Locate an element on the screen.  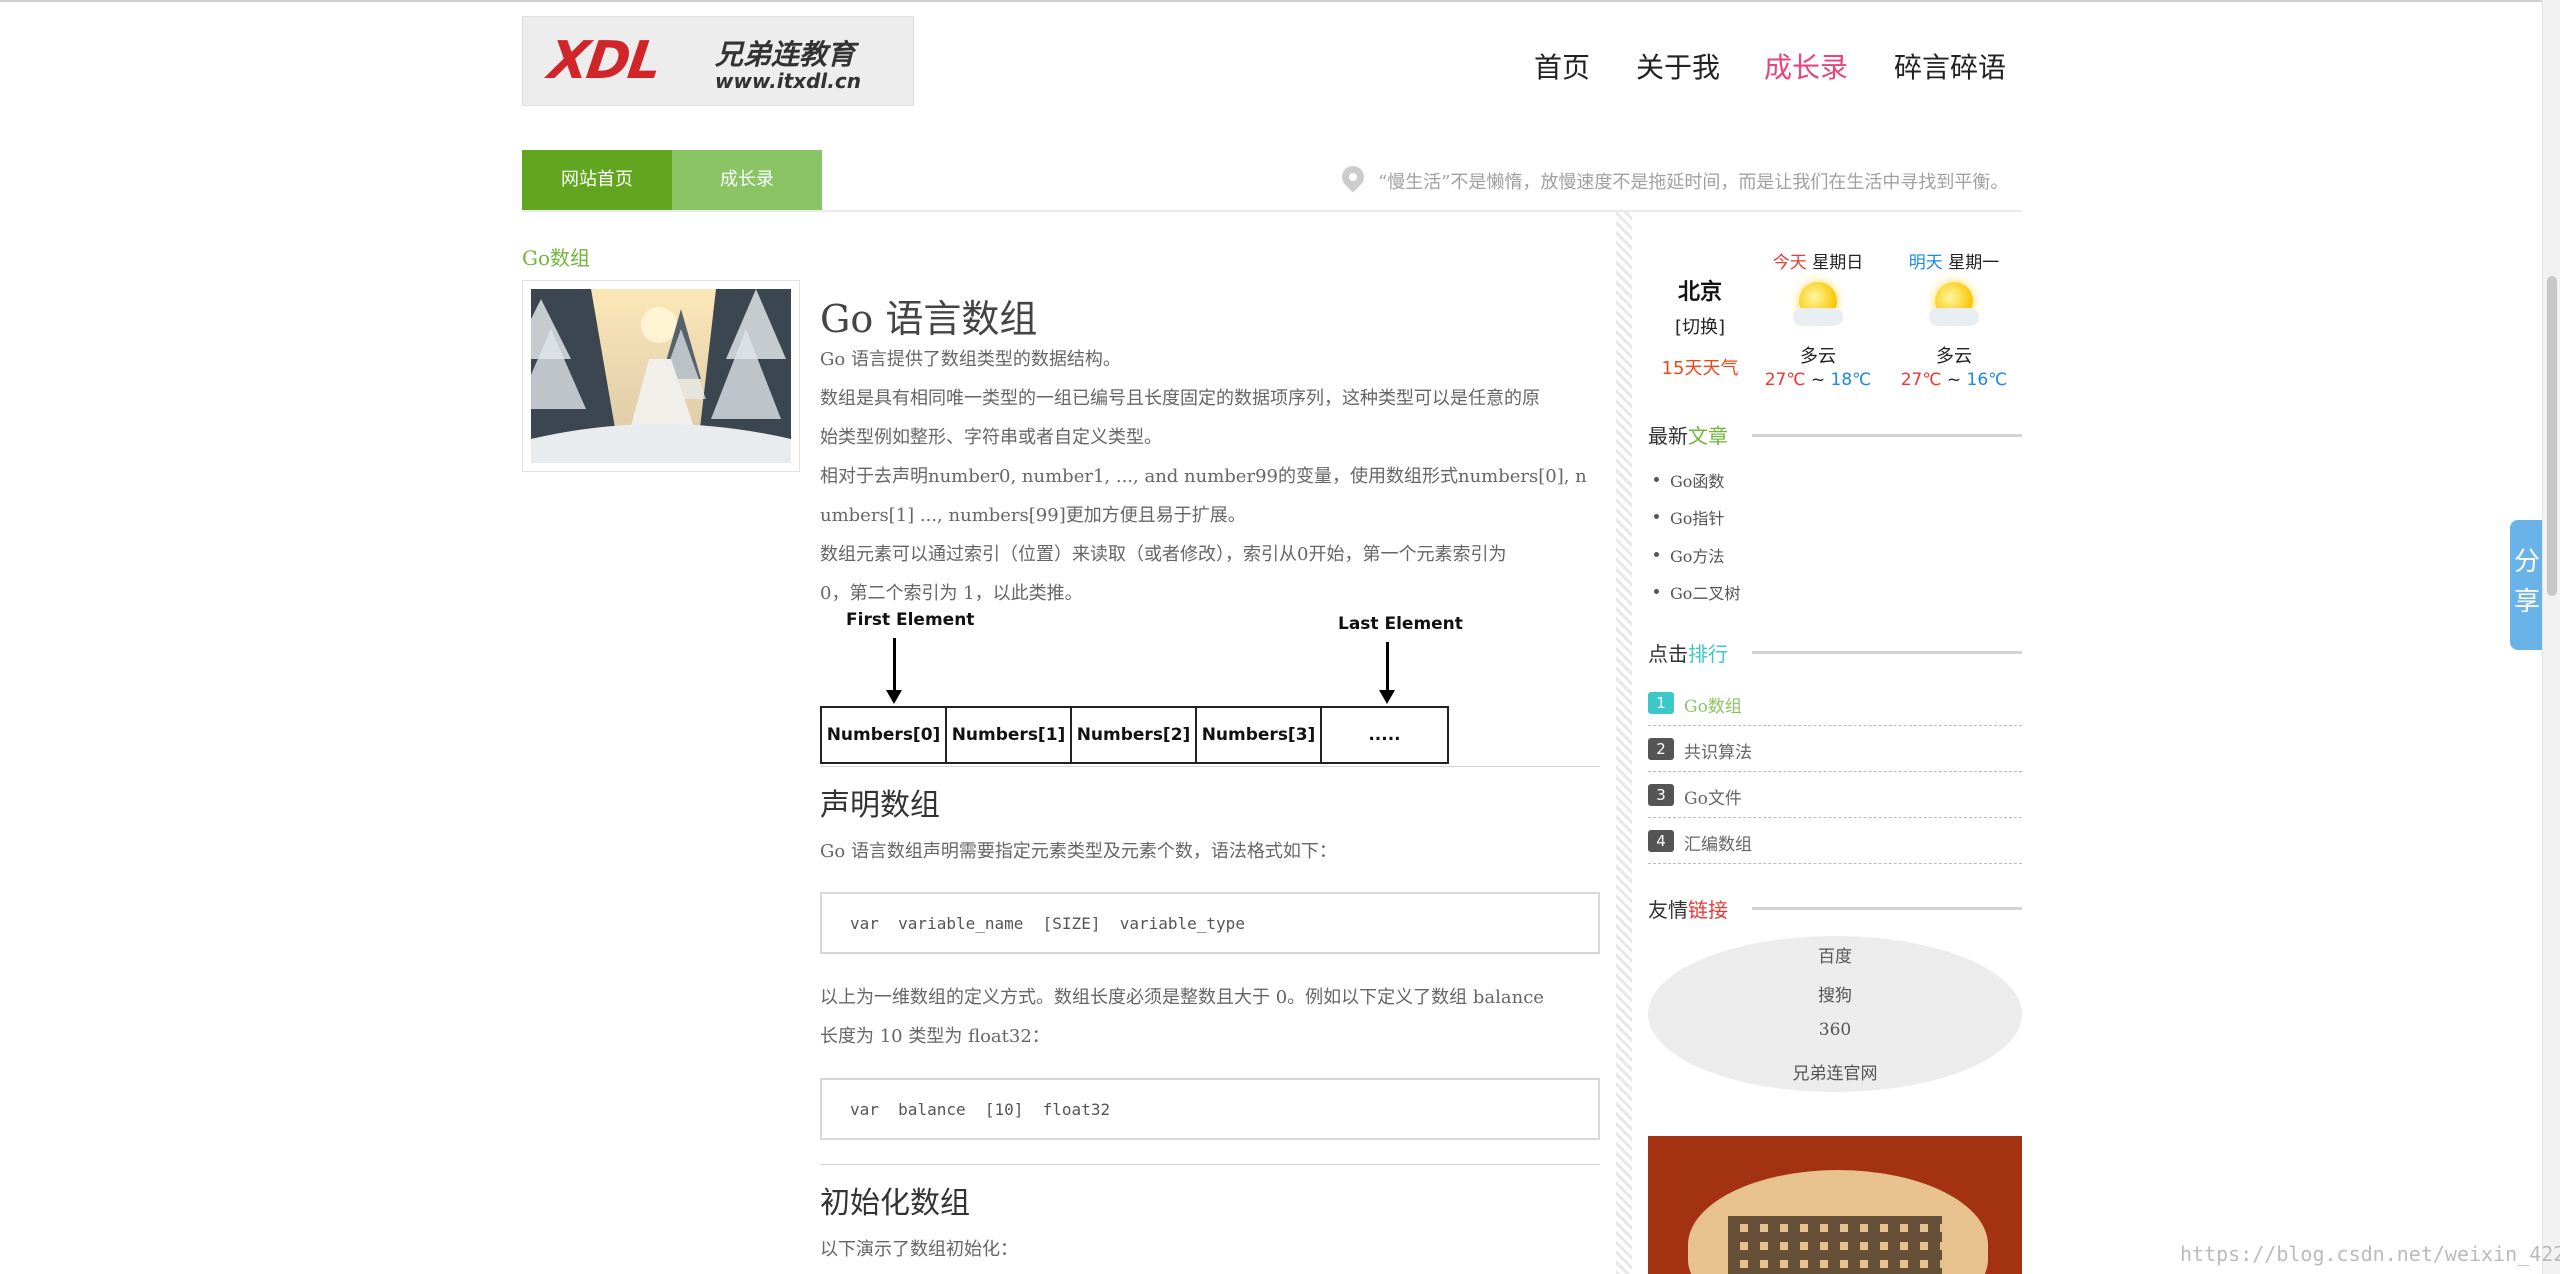
array-cell: Numbers[1] is located at coordinates (1009, 735).